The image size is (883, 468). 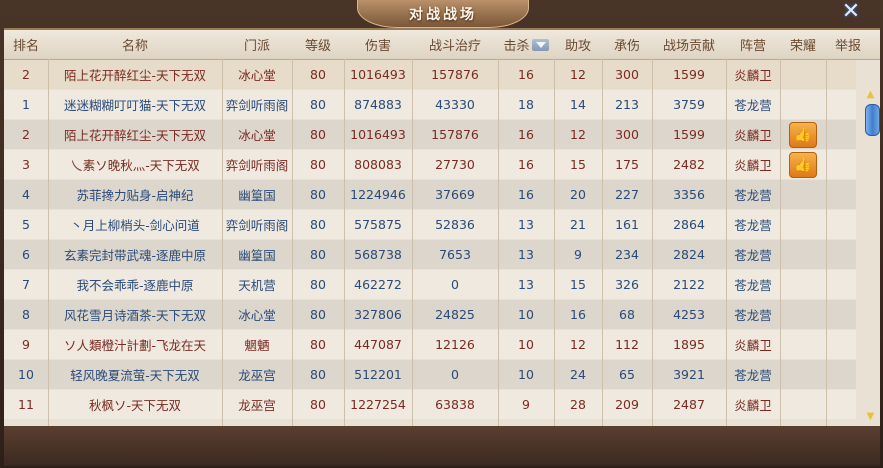 What do you see at coordinates (455, 344) in the screenshot?
I see `cell-heal: 12126` at bounding box center [455, 344].